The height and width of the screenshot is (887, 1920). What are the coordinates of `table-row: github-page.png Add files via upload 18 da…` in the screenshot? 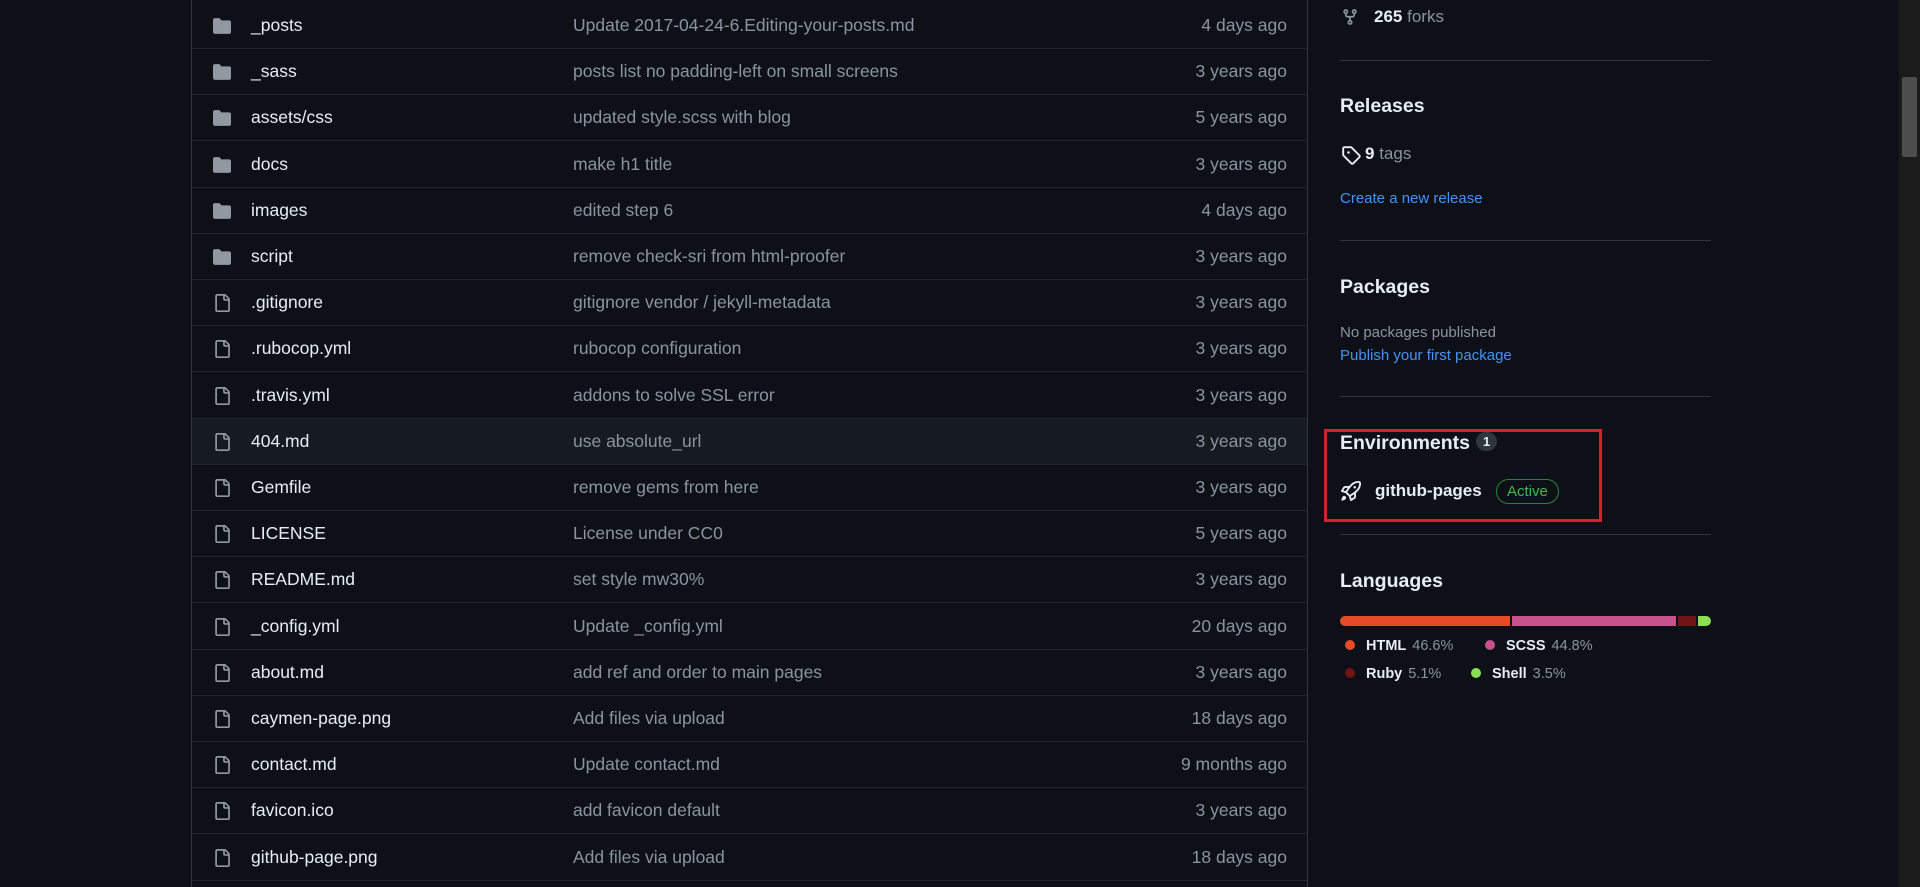 It's located at (749, 858).